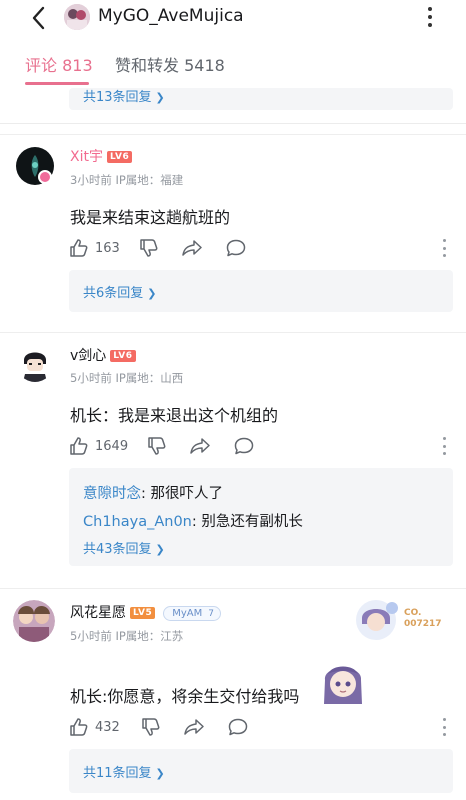  Describe the element at coordinates (101, 156) in the screenshot. I see `username: Xit宇 LV6` at that location.